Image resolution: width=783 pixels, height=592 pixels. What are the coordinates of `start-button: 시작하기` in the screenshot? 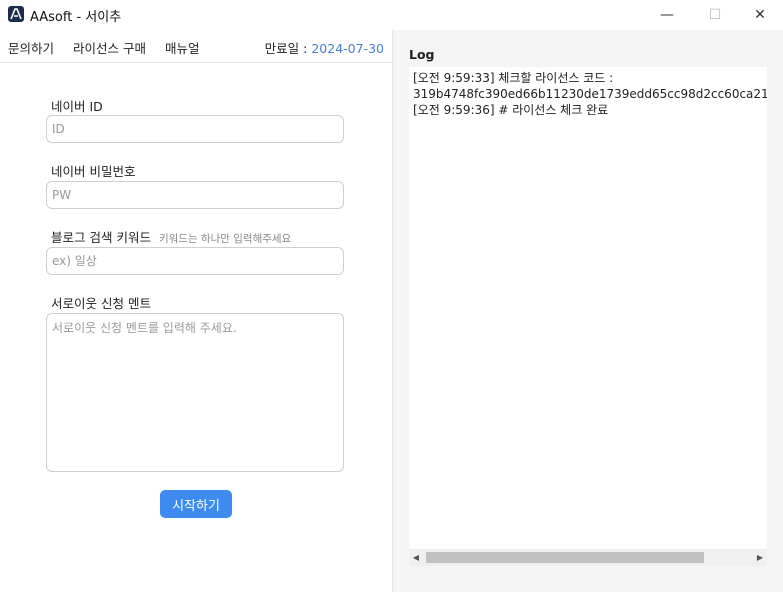 It's located at (196, 504).